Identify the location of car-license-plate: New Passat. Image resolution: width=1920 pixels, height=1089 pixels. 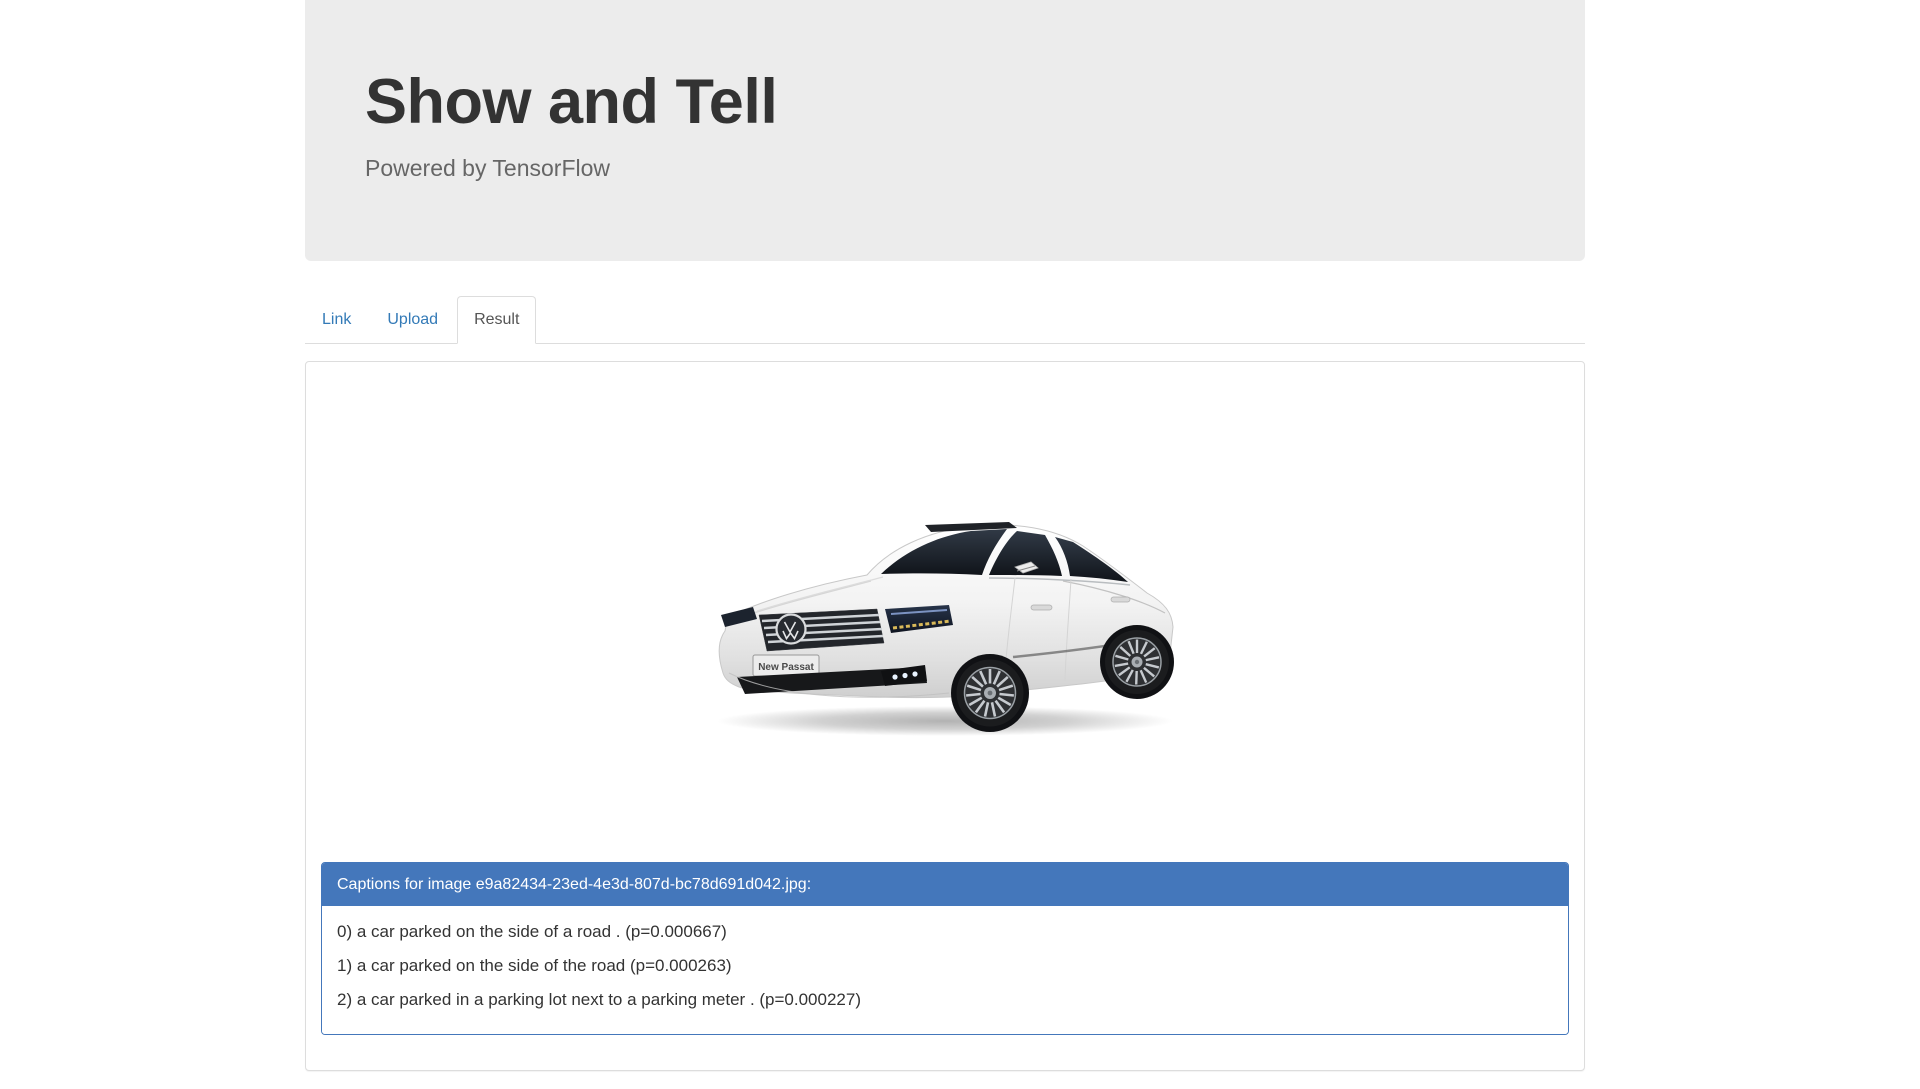
(786, 667).